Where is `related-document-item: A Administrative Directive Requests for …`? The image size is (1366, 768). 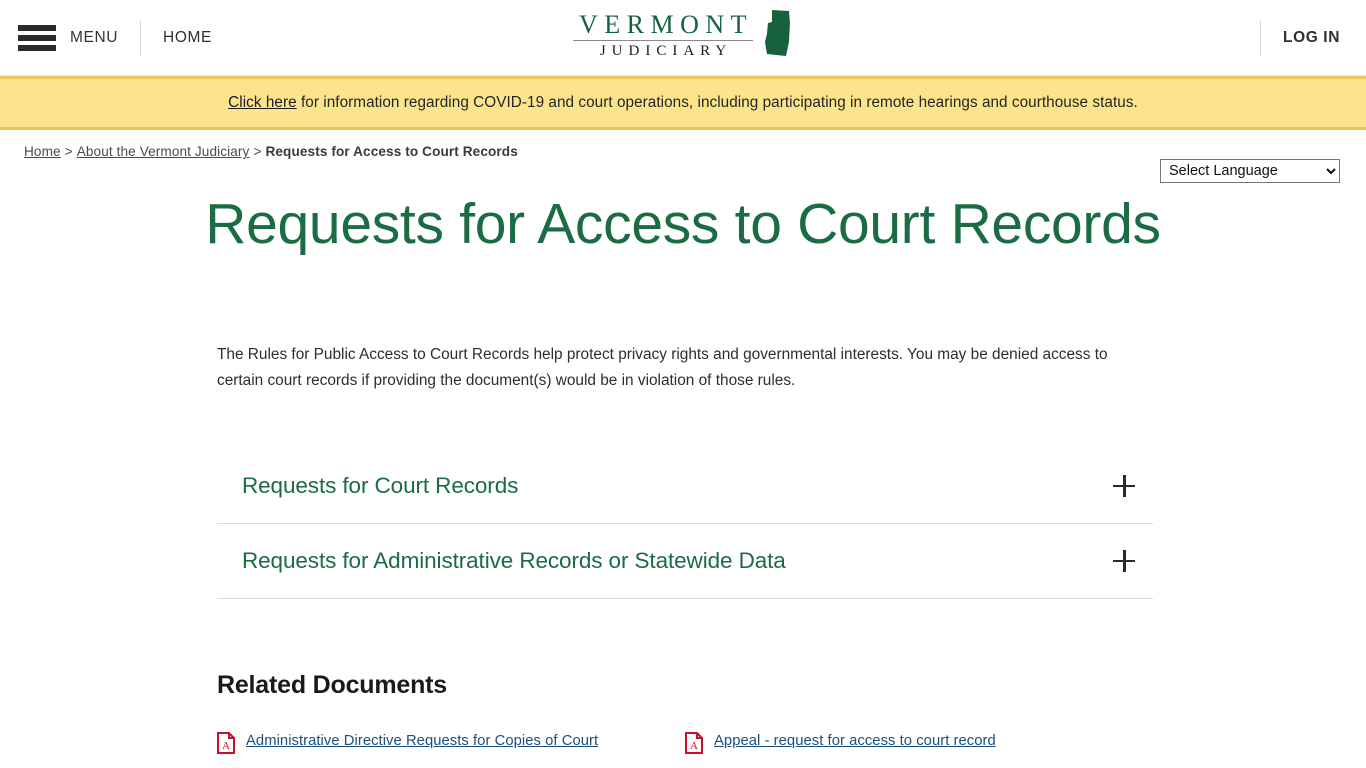
related-document-item: A Administrative Directive Requests for … is located at coordinates (451, 745).